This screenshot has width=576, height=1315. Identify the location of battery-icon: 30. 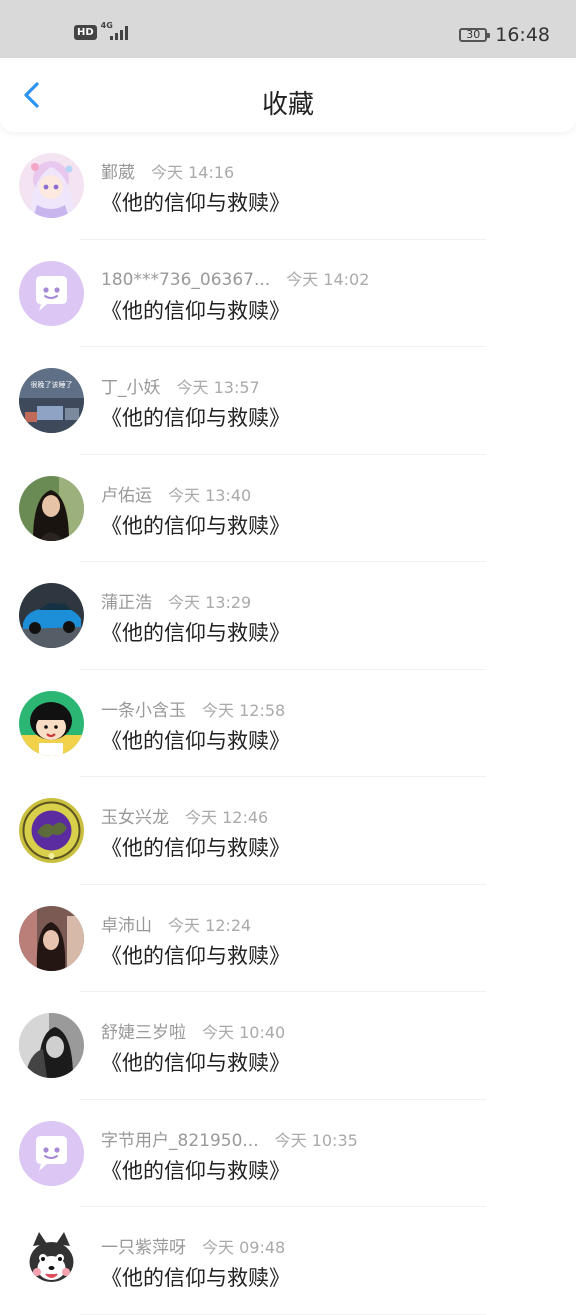
(475, 35).